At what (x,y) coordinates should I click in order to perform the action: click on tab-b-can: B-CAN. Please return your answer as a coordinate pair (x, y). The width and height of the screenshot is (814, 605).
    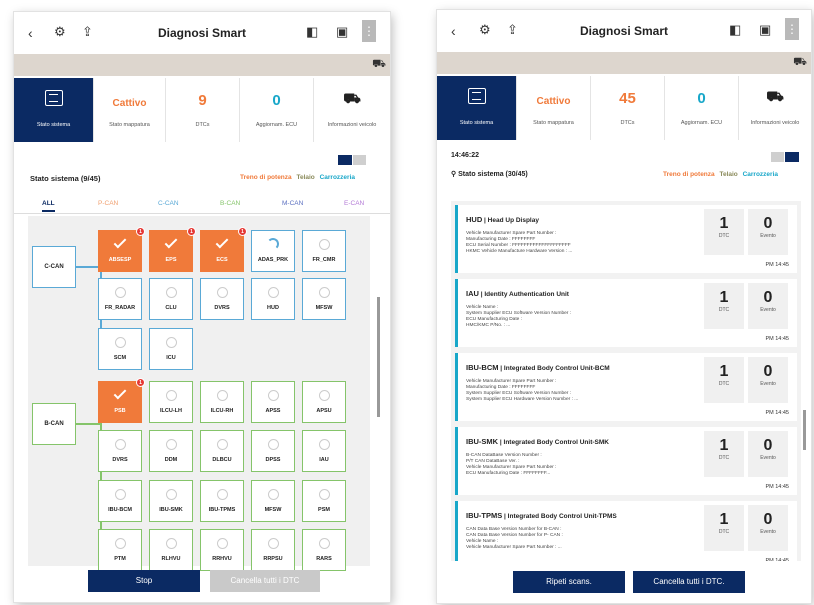
    Looking at the image, I should click on (230, 203).